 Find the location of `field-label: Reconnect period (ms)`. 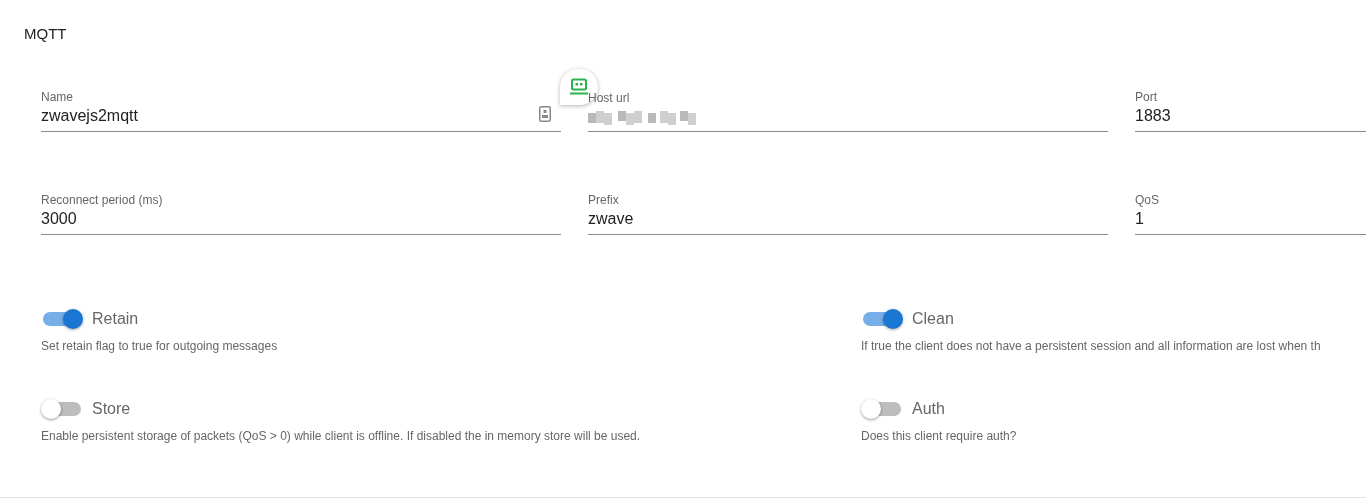

field-label: Reconnect period (ms) is located at coordinates (102, 200).